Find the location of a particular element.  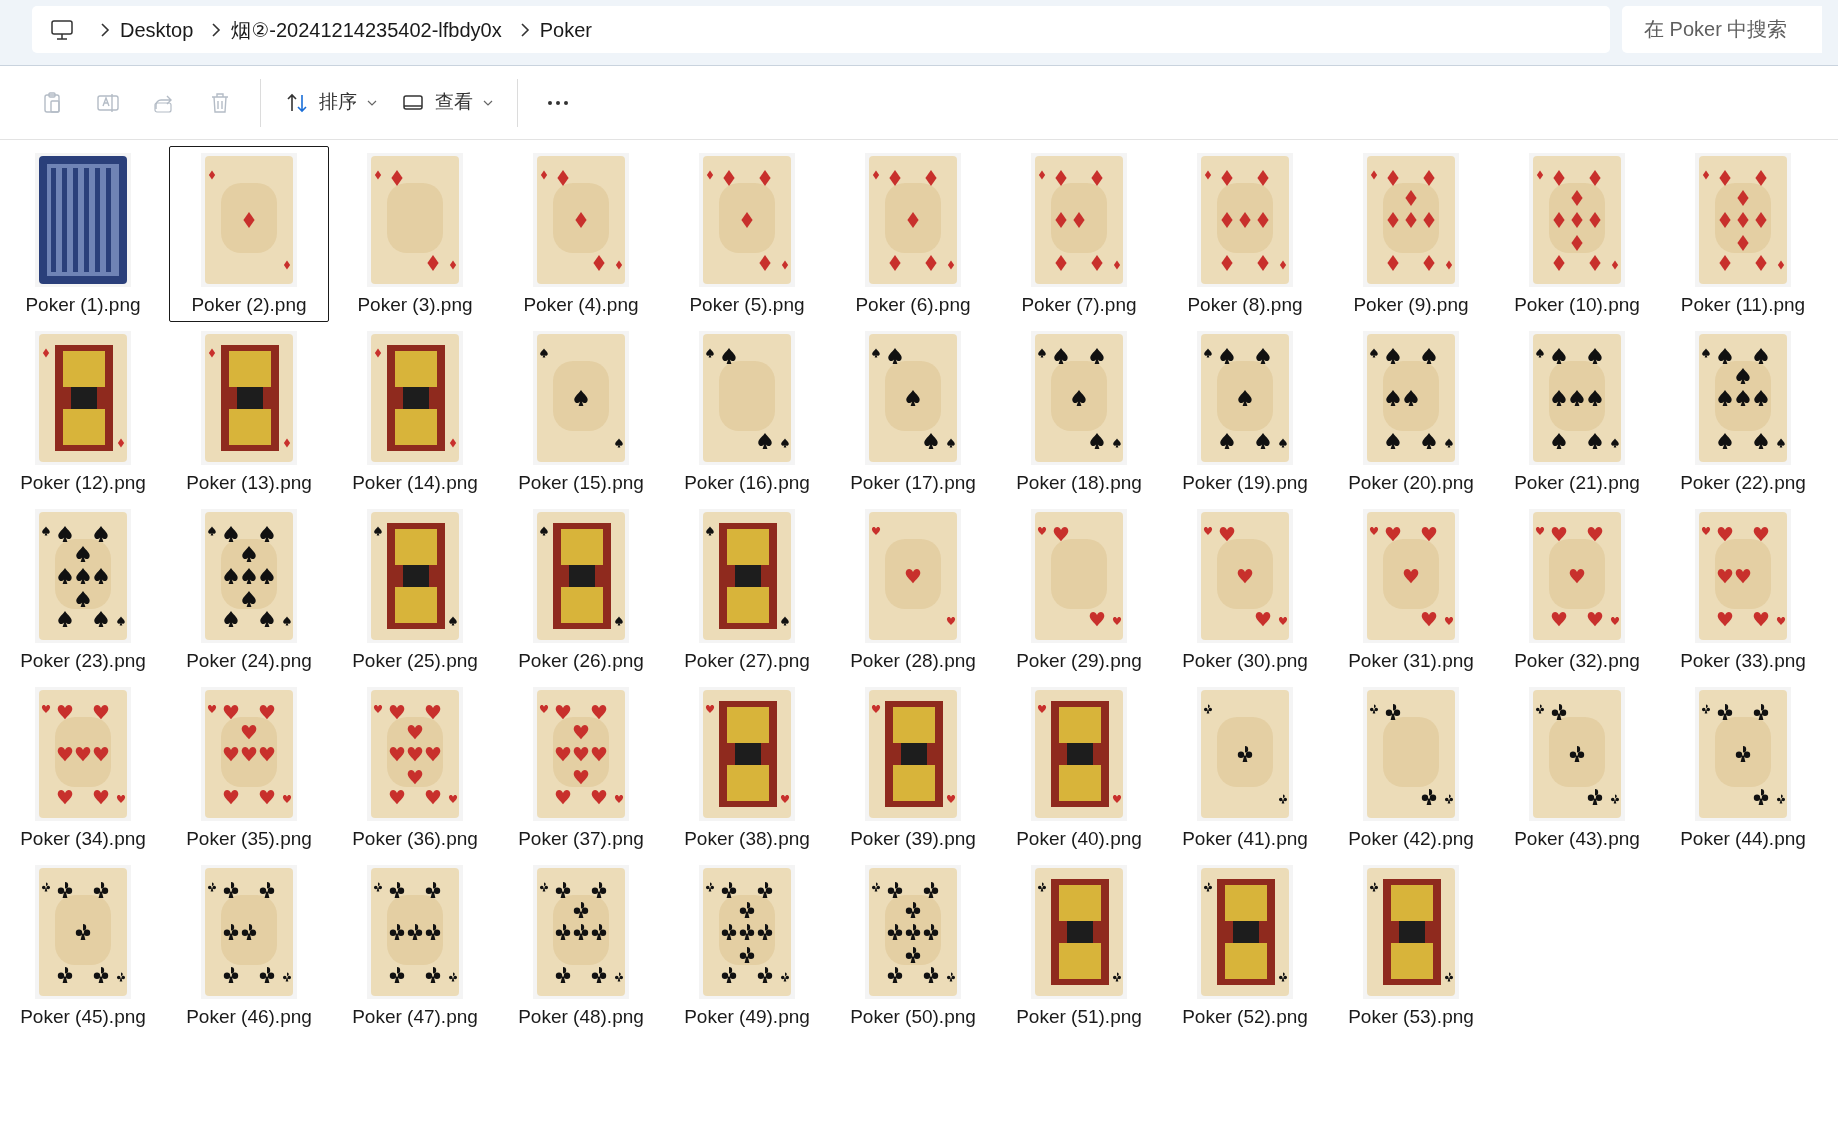

file-name: Poker (17).png is located at coordinates (913, 483).